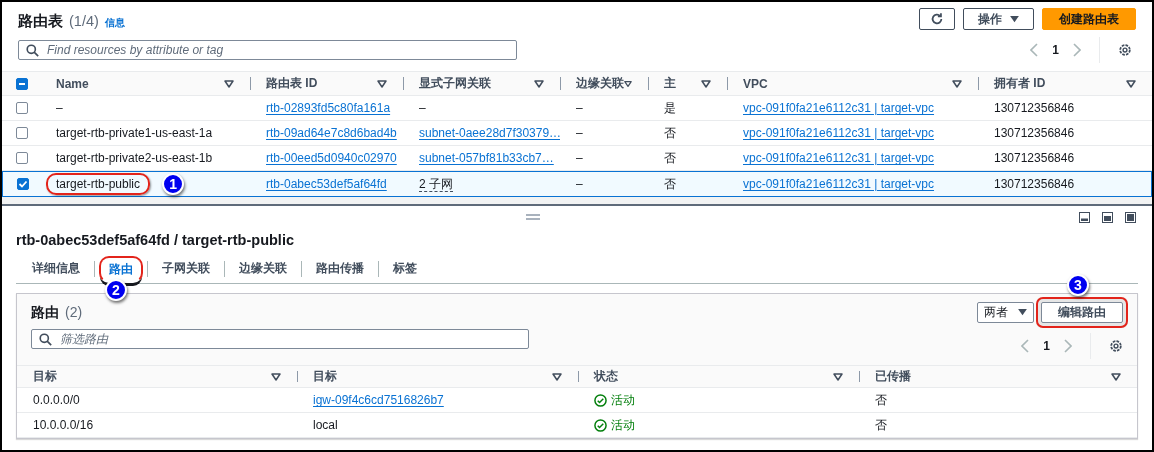 This screenshot has width=1154, height=452. Describe the element at coordinates (116, 290) in the screenshot. I see `callout-badge: 2` at that location.